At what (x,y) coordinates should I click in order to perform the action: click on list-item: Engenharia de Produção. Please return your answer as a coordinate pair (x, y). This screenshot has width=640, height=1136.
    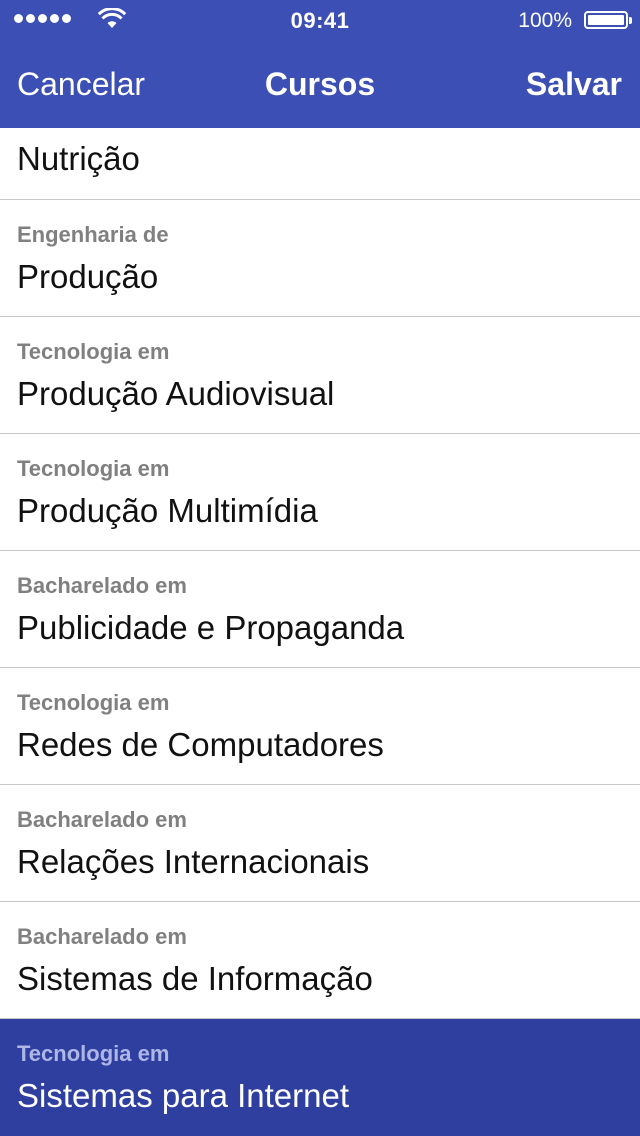
    Looking at the image, I should click on (320, 258).